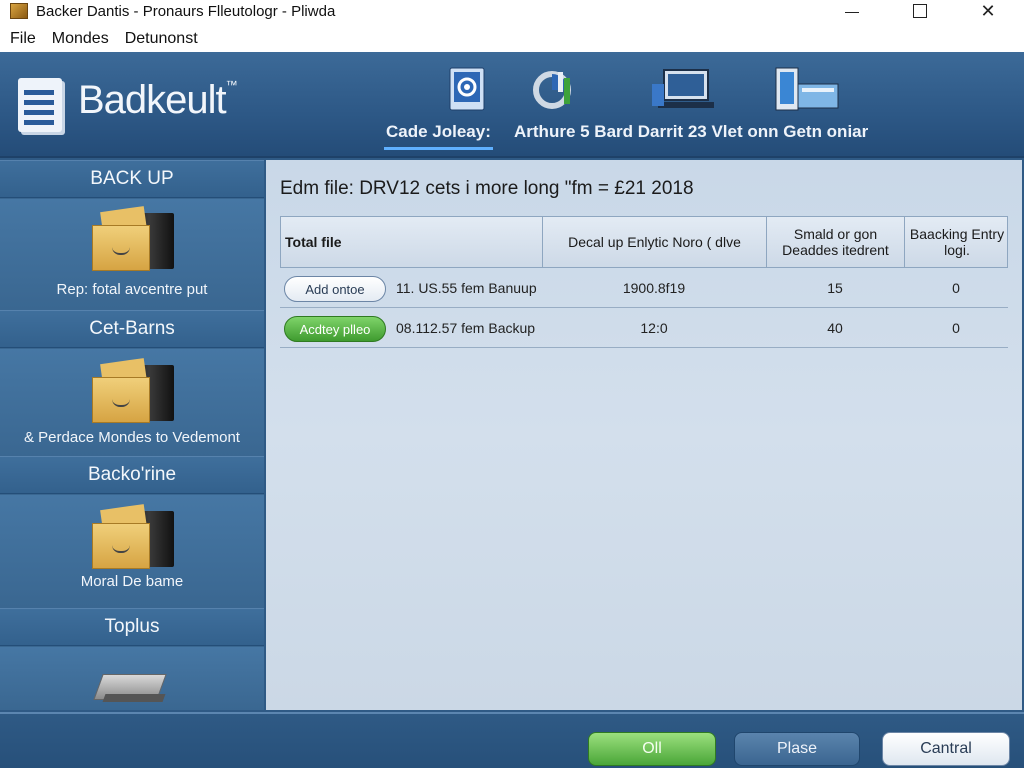 The width and height of the screenshot is (1024, 768). Describe the element at coordinates (555, 89) in the screenshot. I see `chart-tool-icon` at that location.